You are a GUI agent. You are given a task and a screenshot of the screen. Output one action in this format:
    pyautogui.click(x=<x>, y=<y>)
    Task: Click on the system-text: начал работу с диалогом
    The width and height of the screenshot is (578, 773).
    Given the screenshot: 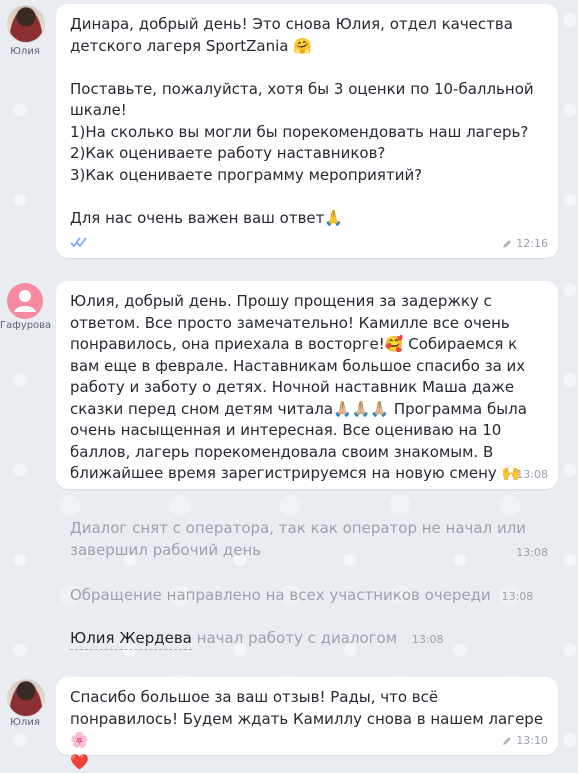 What is the action you would take?
    pyautogui.click(x=297, y=638)
    